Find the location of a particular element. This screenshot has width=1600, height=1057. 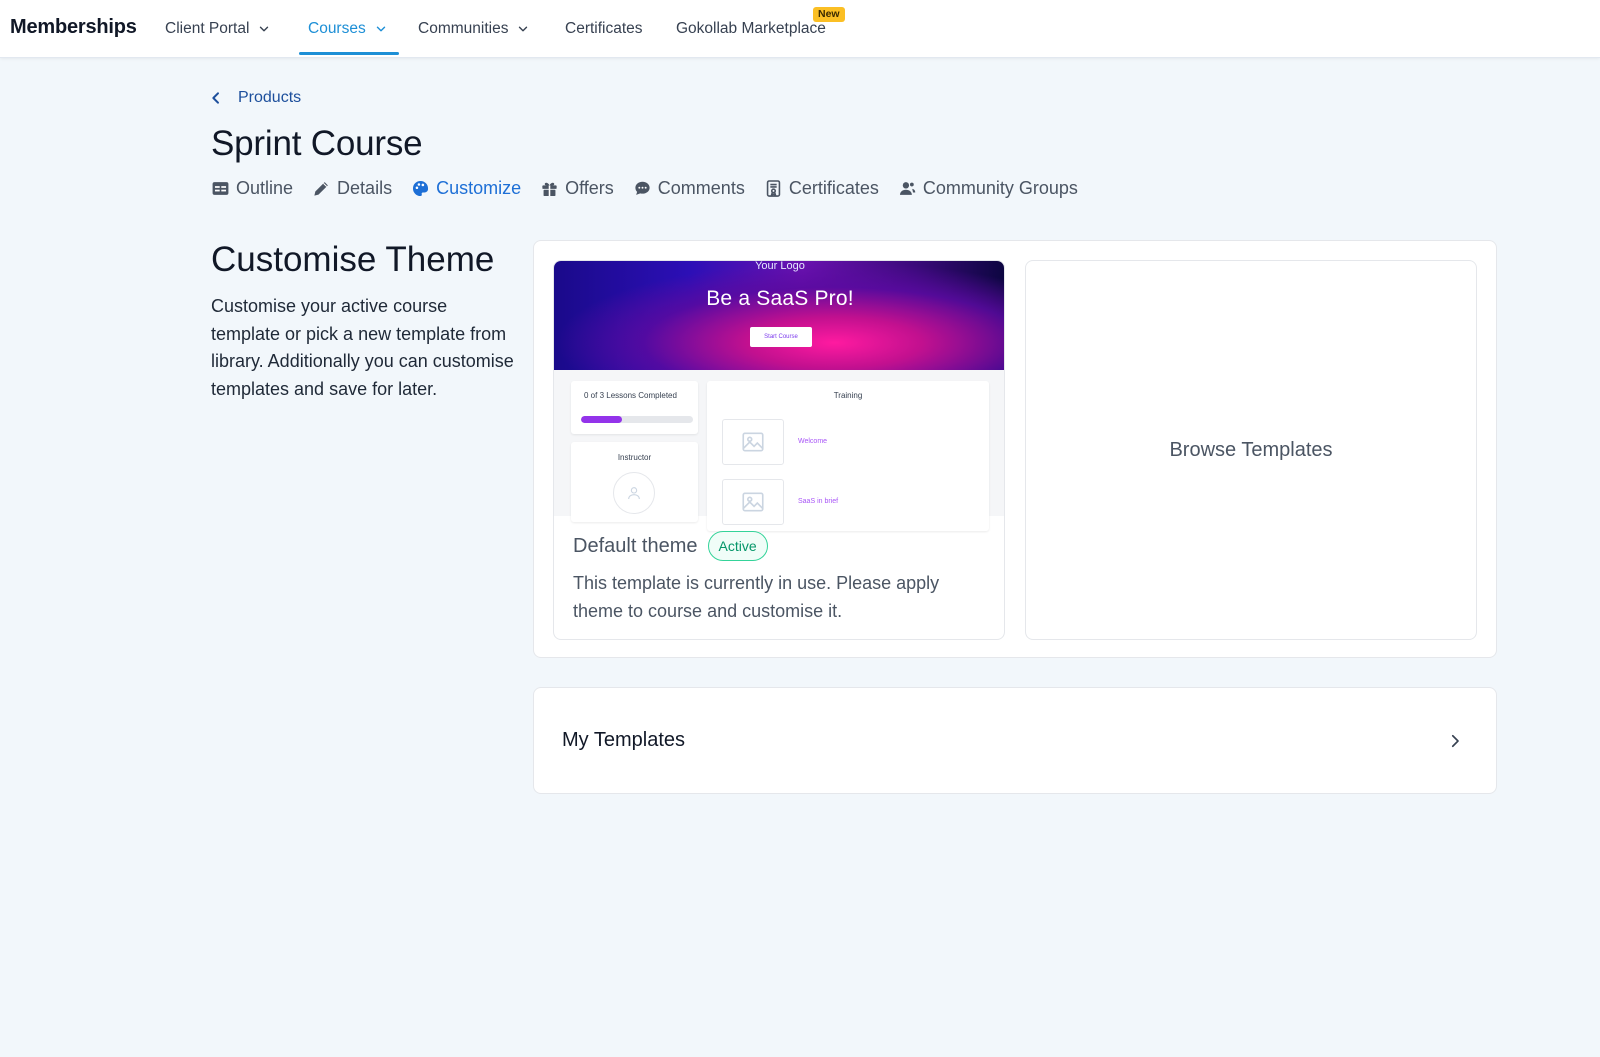

my-templates-row: My Templates is located at coordinates (1015, 740).